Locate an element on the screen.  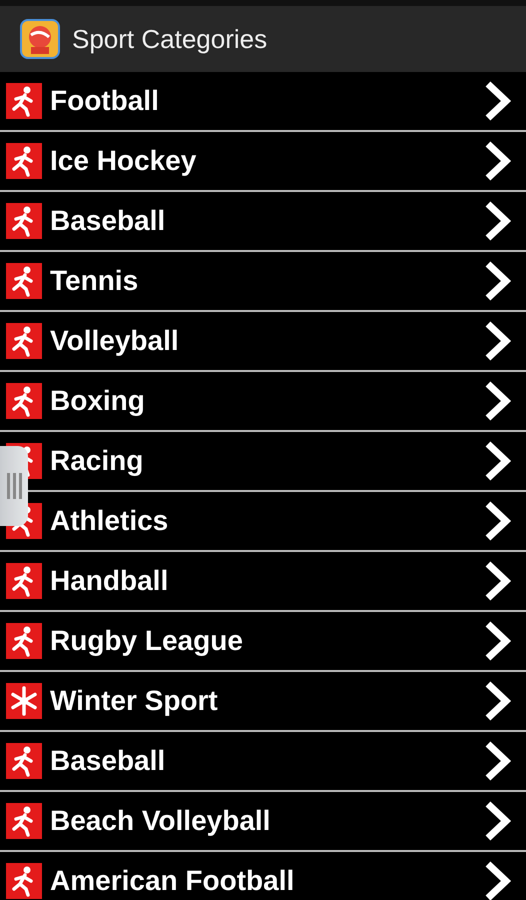
category-row: Tennis is located at coordinates (263, 282).